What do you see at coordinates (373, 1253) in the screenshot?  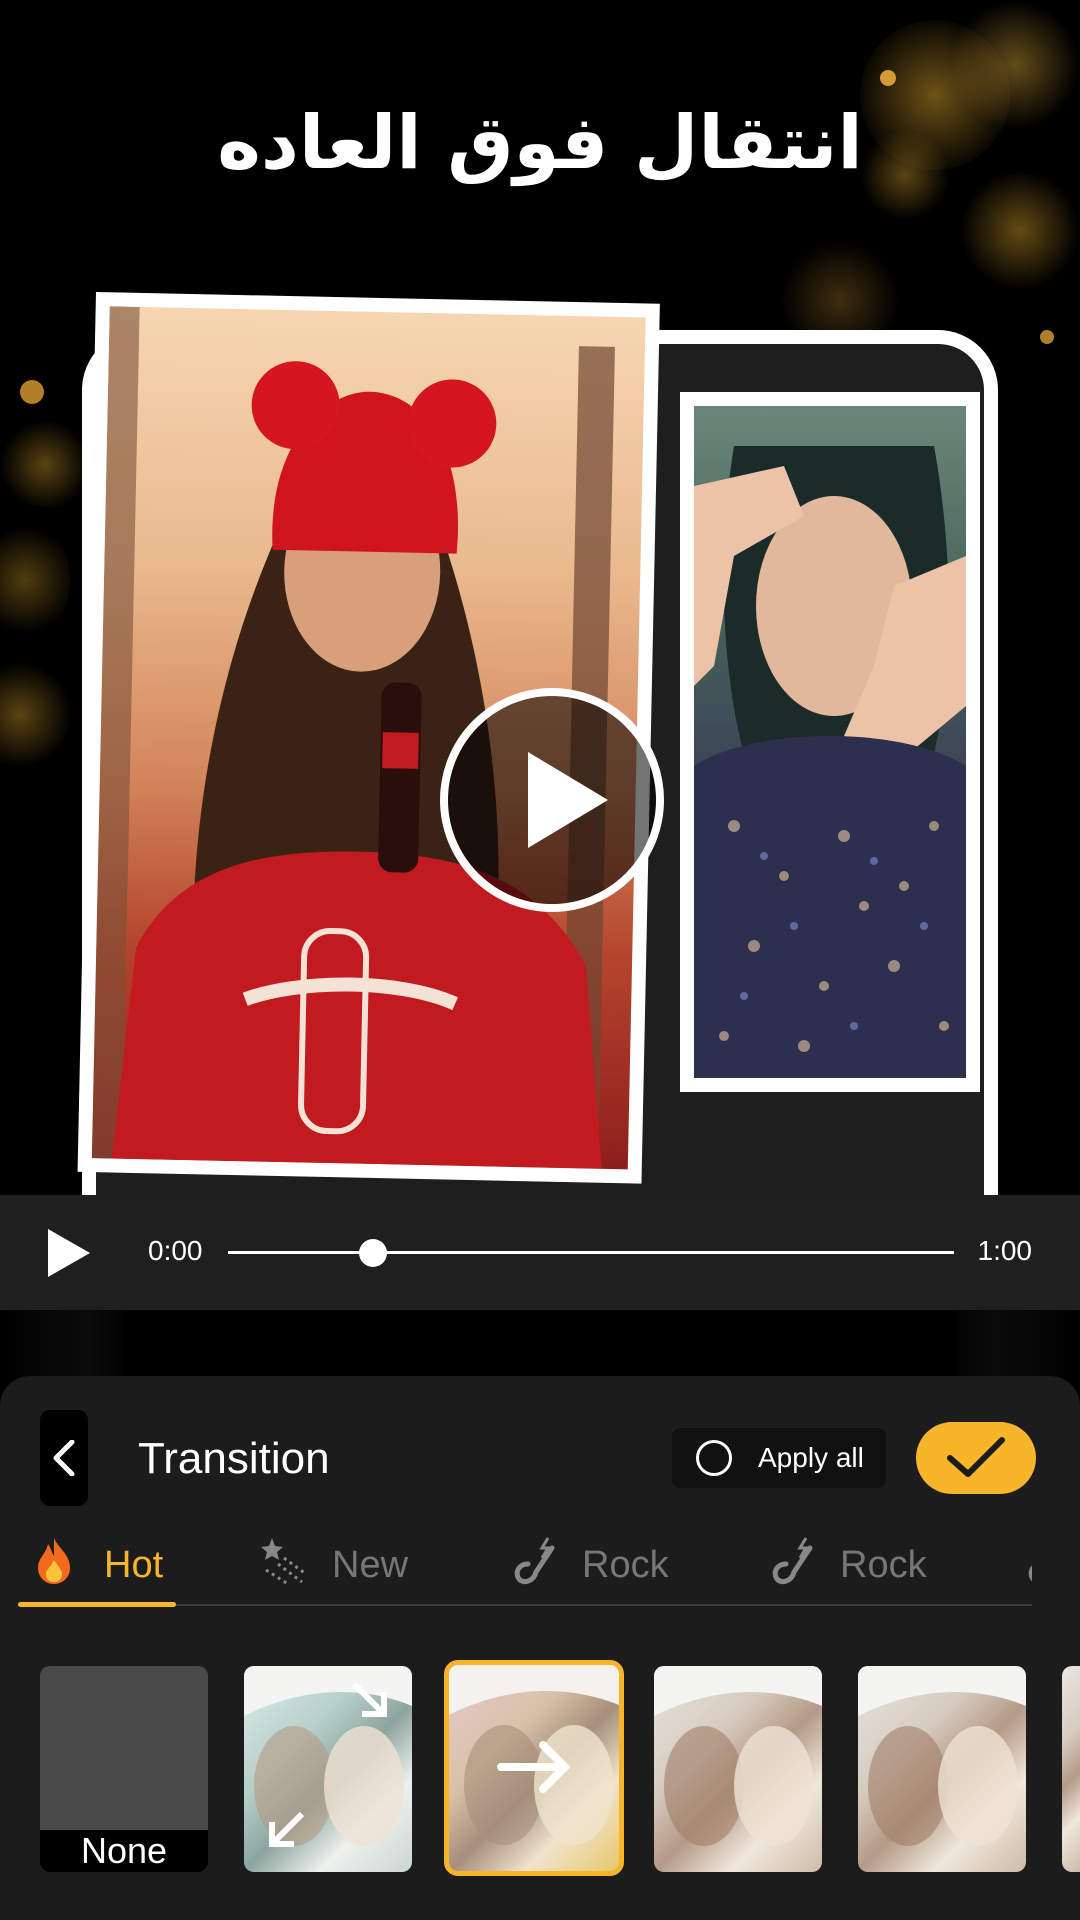 I see `seek-handle` at bounding box center [373, 1253].